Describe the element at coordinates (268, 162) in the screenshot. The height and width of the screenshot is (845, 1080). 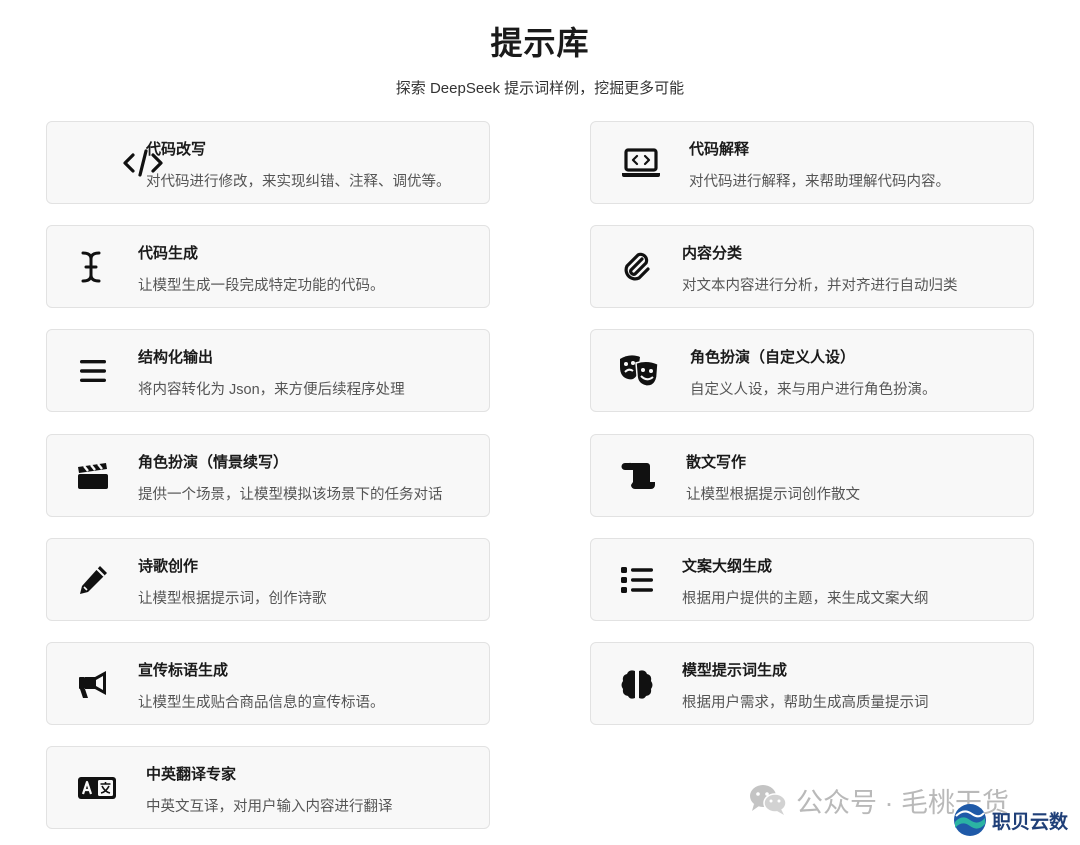
I see `prompt-card-code-rewrite: 代码改写 对代码进行修改，来实现纠错、注释、调优等。` at that location.